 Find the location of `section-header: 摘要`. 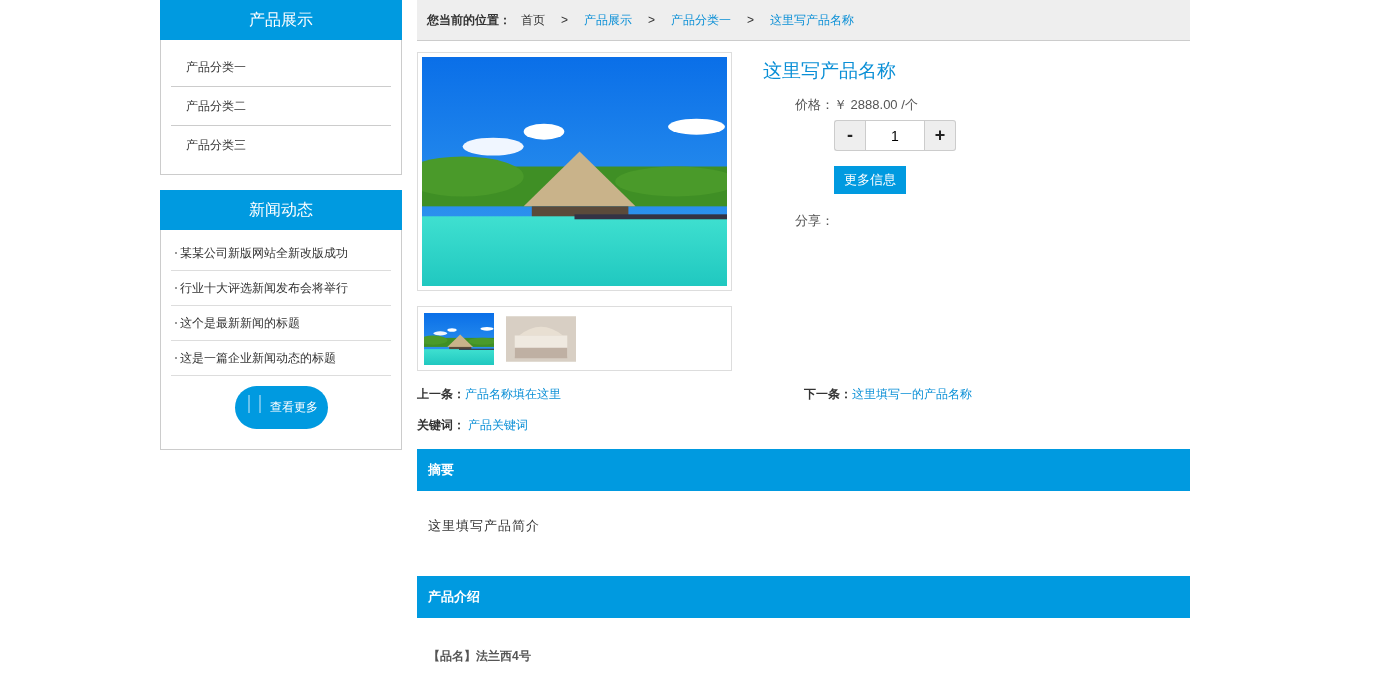

section-header: 摘要 is located at coordinates (803, 470).